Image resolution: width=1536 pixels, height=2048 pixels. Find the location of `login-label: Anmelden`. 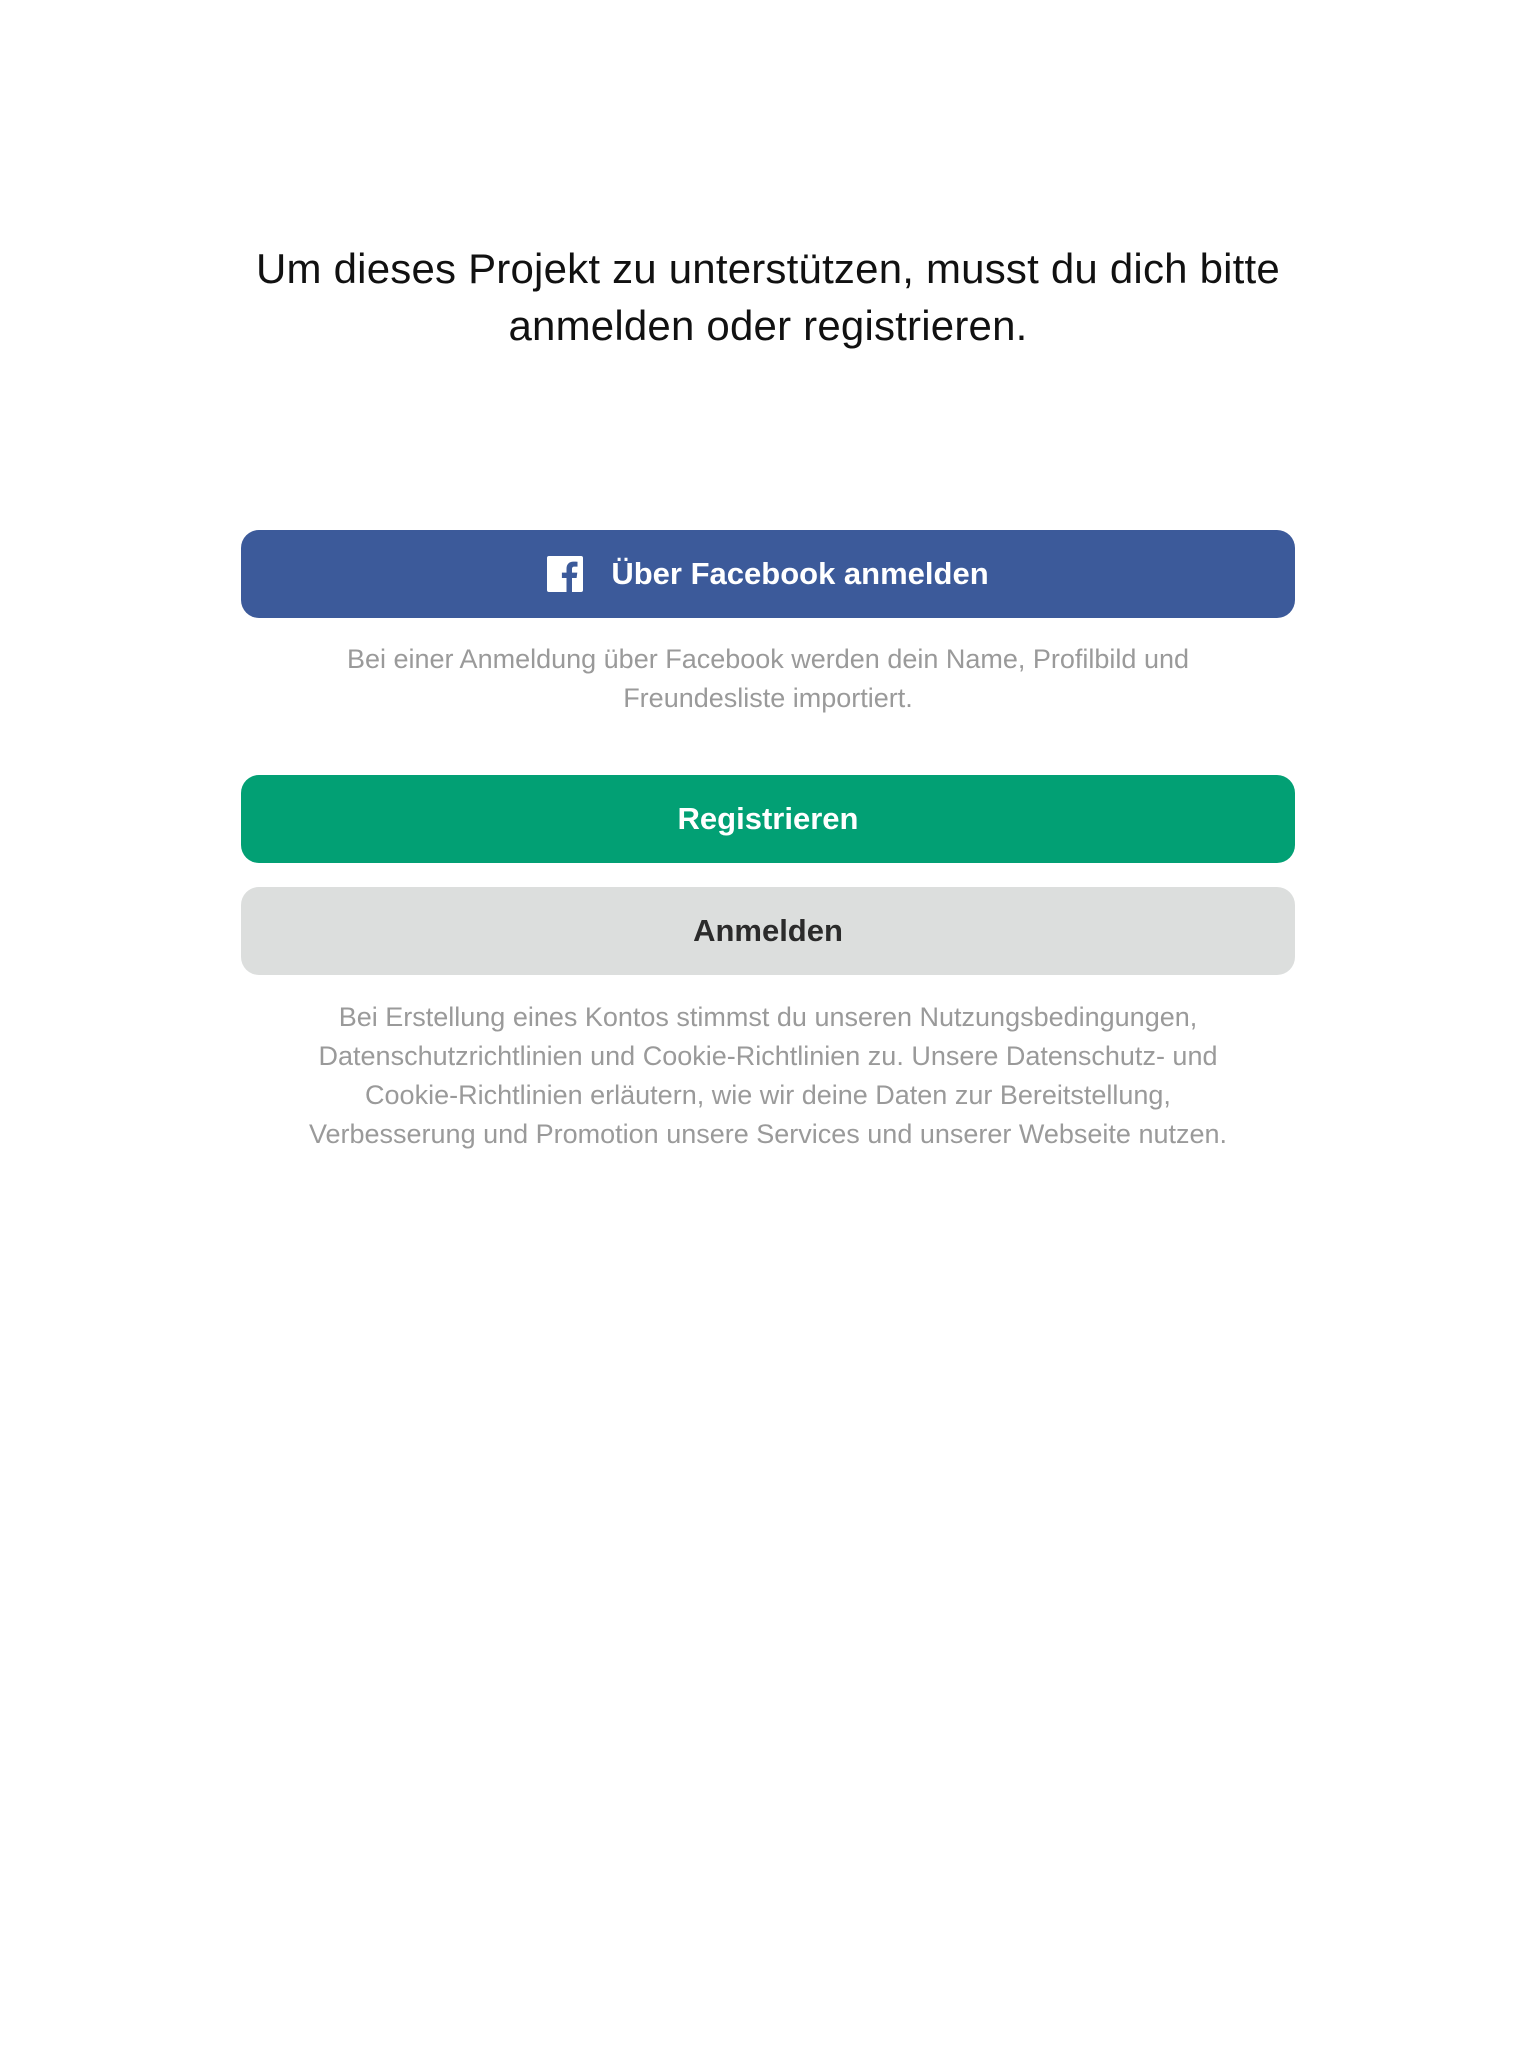

login-label: Anmelden is located at coordinates (768, 930).